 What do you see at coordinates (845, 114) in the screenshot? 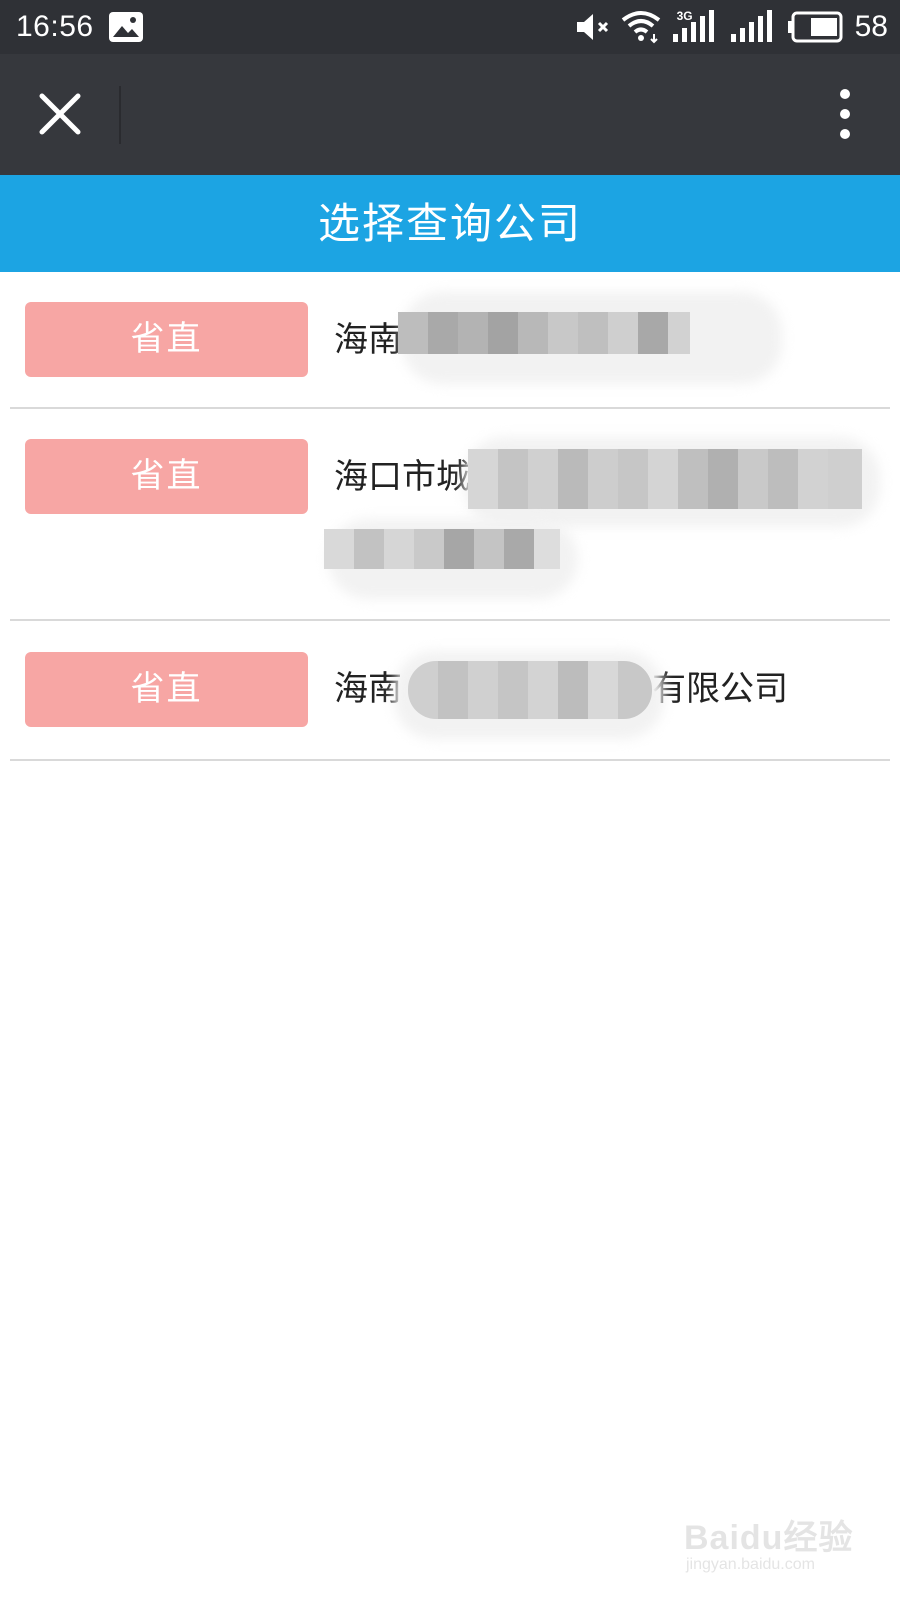
I see `more-vertical-icon` at bounding box center [845, 114].